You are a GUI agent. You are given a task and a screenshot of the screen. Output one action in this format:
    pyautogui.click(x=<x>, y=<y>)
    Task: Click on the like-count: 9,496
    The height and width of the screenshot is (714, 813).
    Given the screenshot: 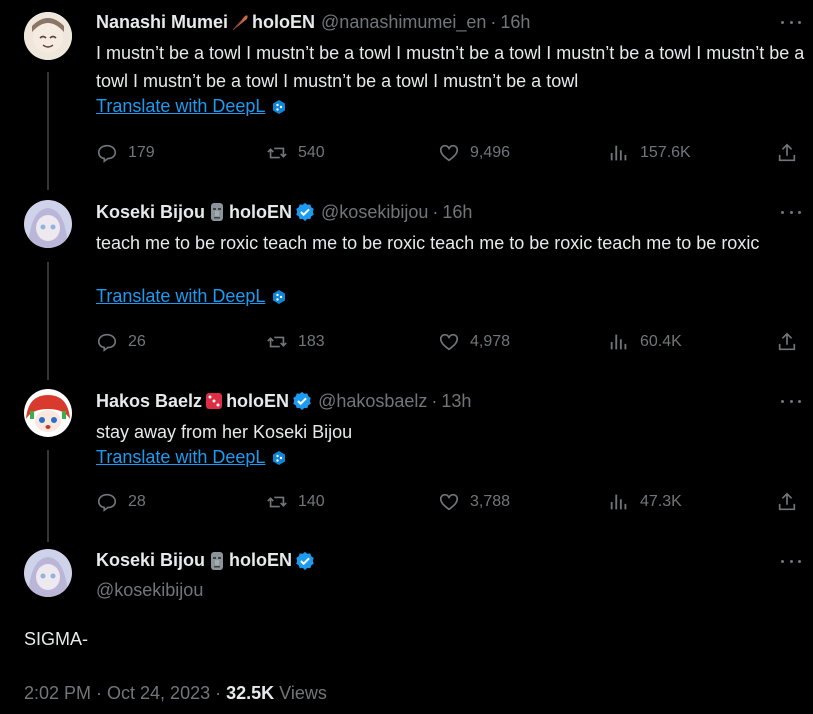 What is the action you would take?
    pyautogui.click(x=490, y=152)
    